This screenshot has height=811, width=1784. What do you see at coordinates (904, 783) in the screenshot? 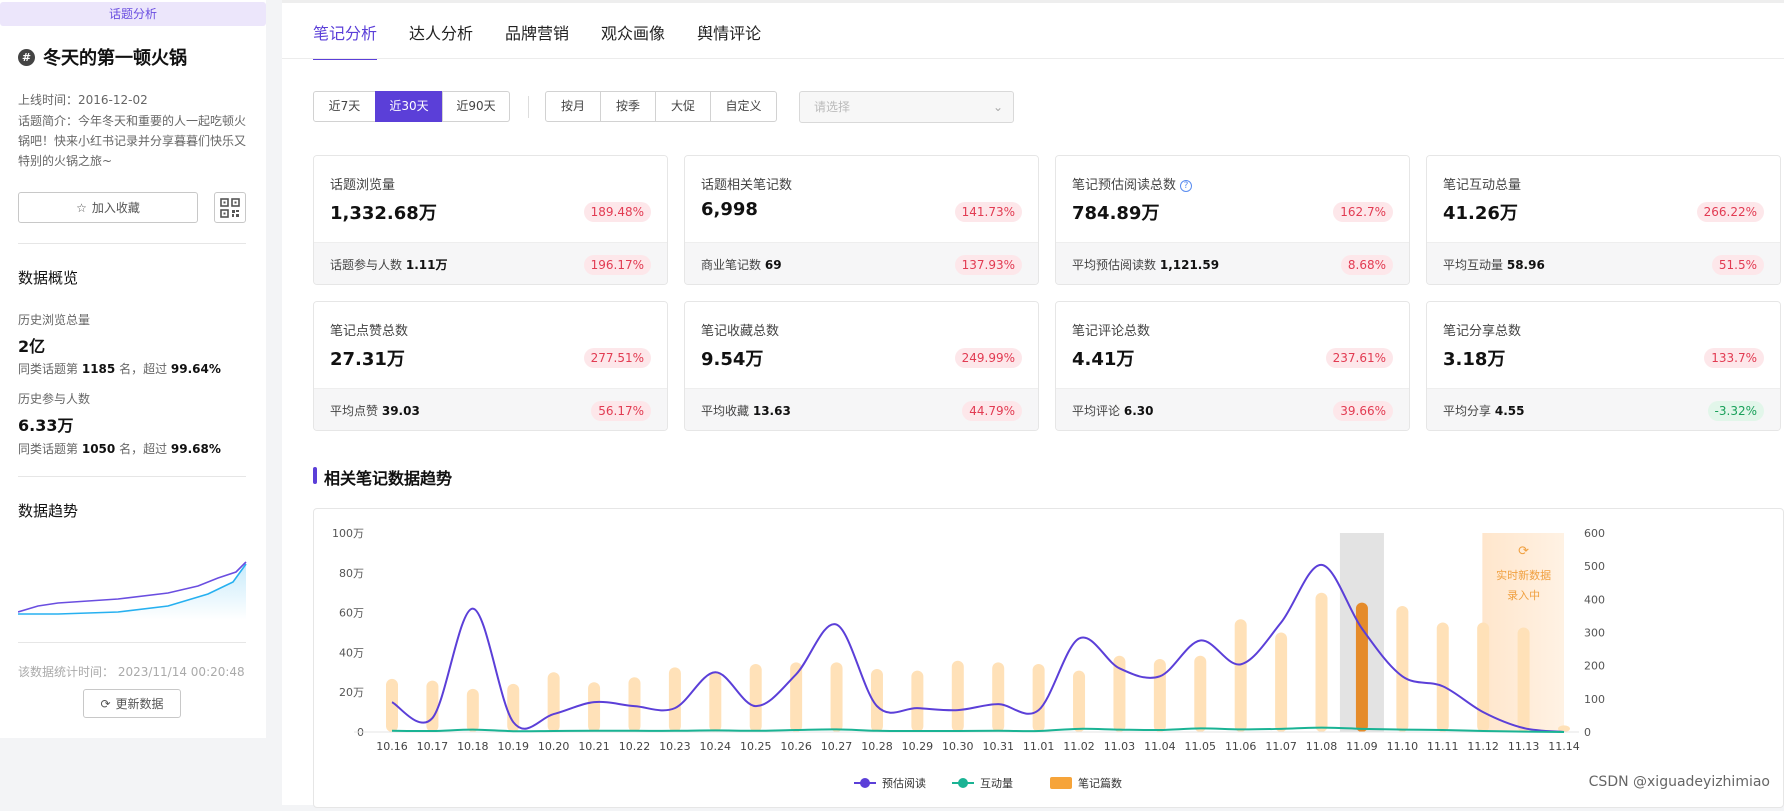
I see `legend-label: 预估阅读` at bounding box center [904, 783].